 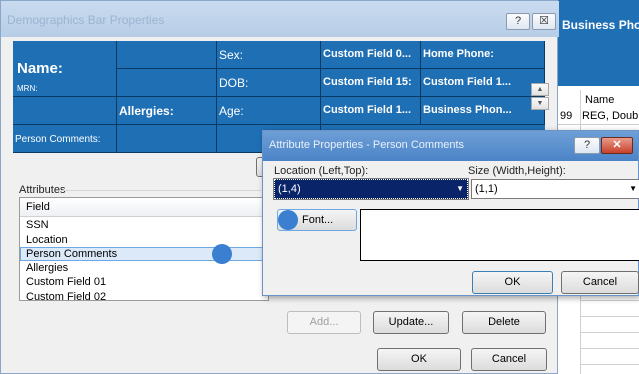 What do you see at coordinates (231, 111) in the screenshot?
I see `preview-age-label: Age:` at bounding box center [231, 111].